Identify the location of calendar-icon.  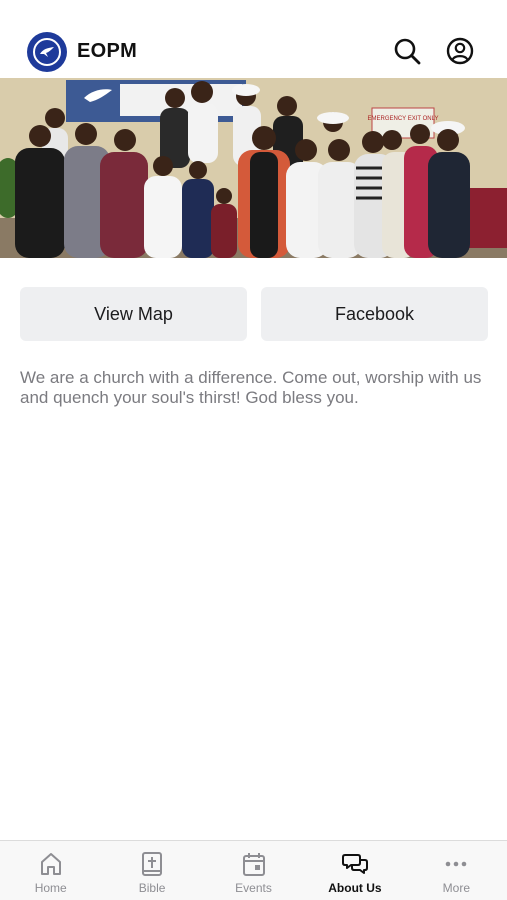
(253, 864).